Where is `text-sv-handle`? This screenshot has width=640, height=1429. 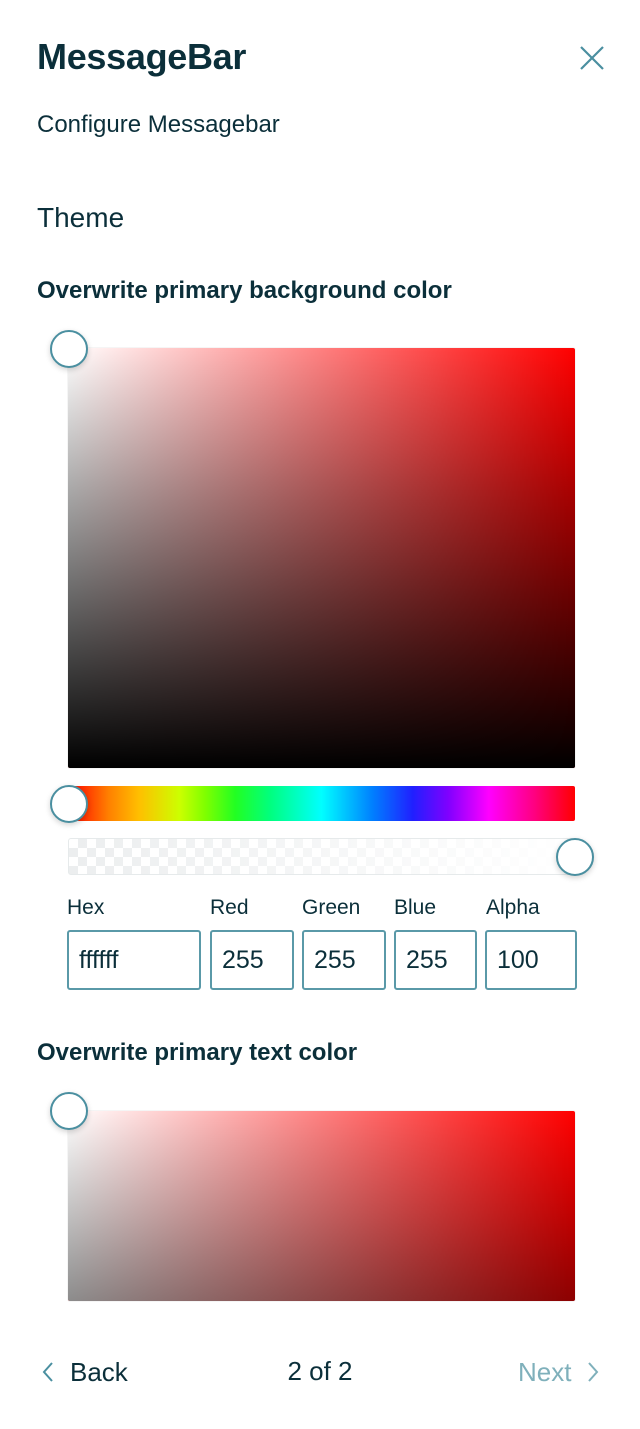
text-sv-handle is located at coordinates (69, 1111).